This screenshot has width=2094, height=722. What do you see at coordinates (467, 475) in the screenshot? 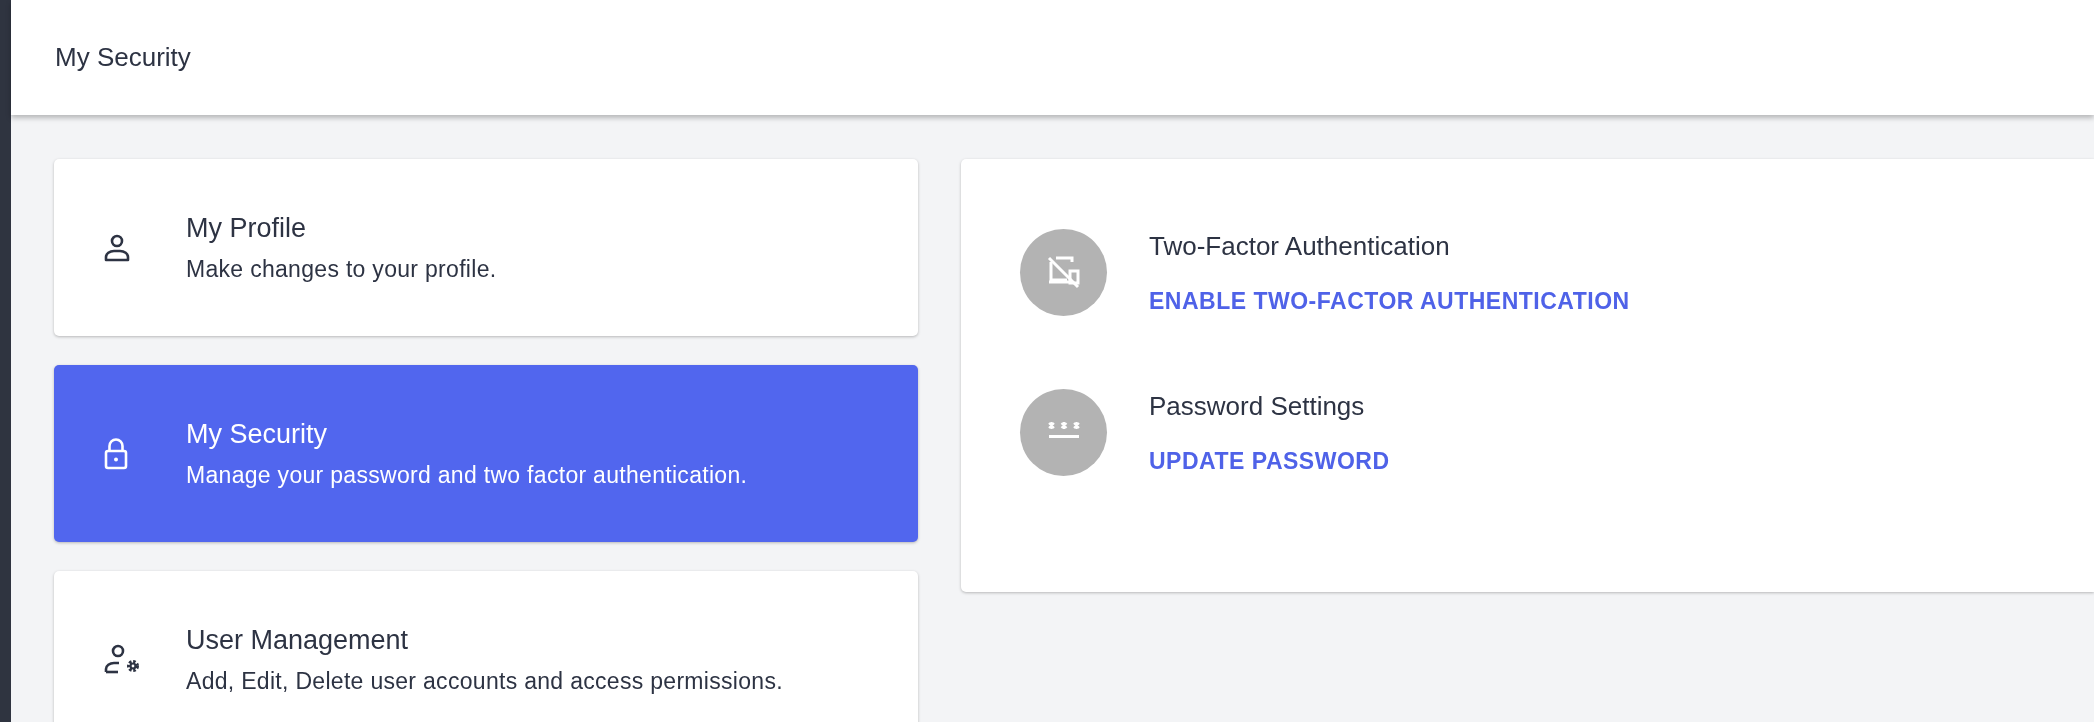
I see `card-description: Manage your password and two factor authentication.` at bounding box center [467, 475].